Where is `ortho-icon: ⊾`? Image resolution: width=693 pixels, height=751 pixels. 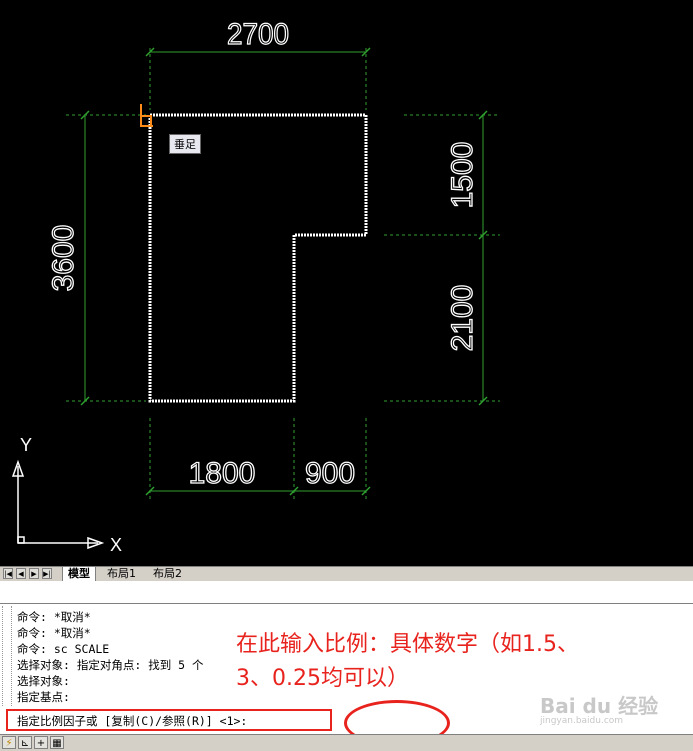 ortho-icon: ⊾ is located at coordinates (25, 742).